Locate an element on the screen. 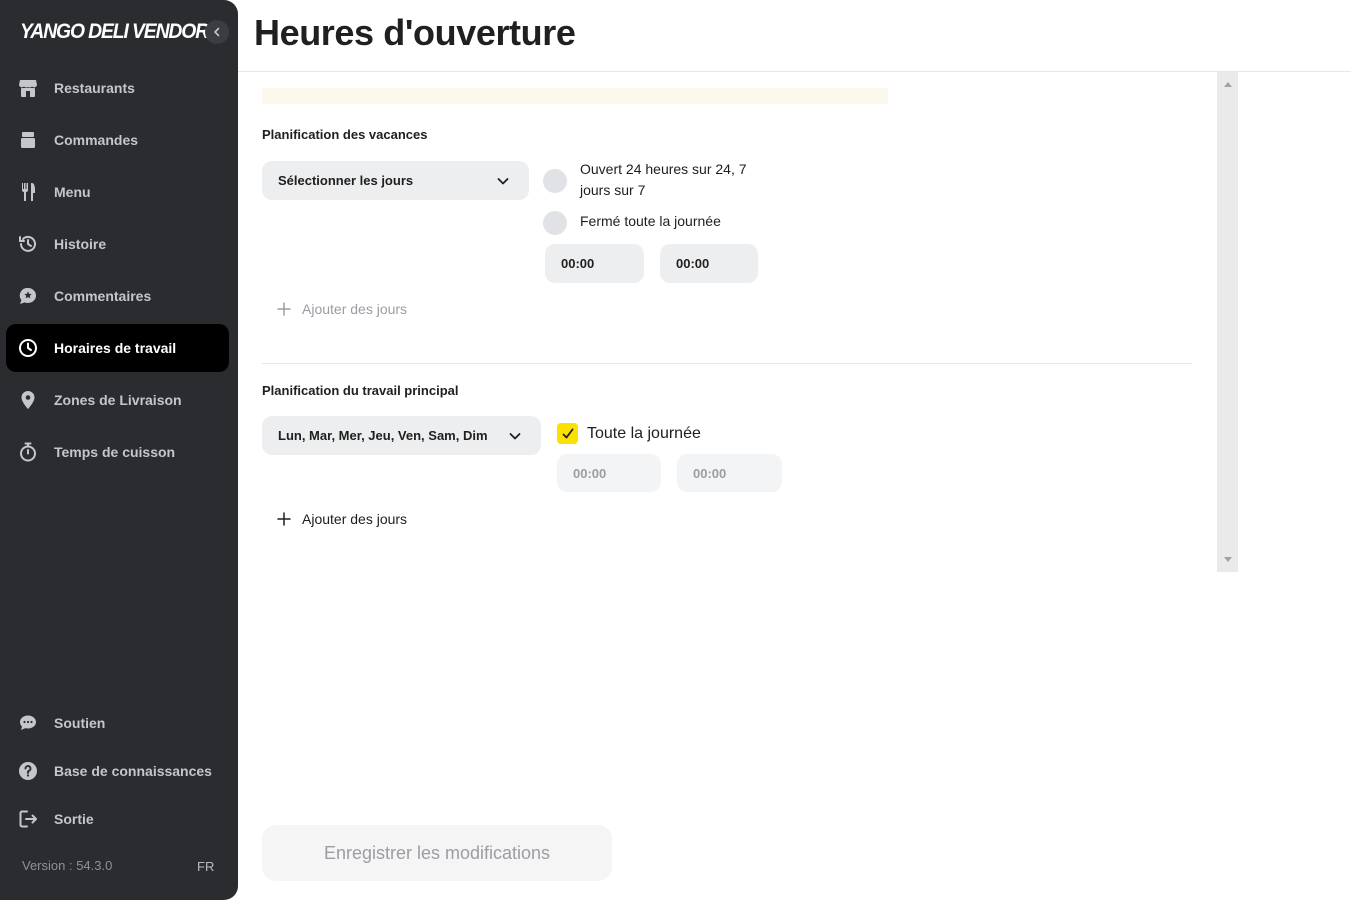 The width and height of the screenshot is (1351, 900). holiday-time-to: 00:00 is located at coordinates (709, 263).